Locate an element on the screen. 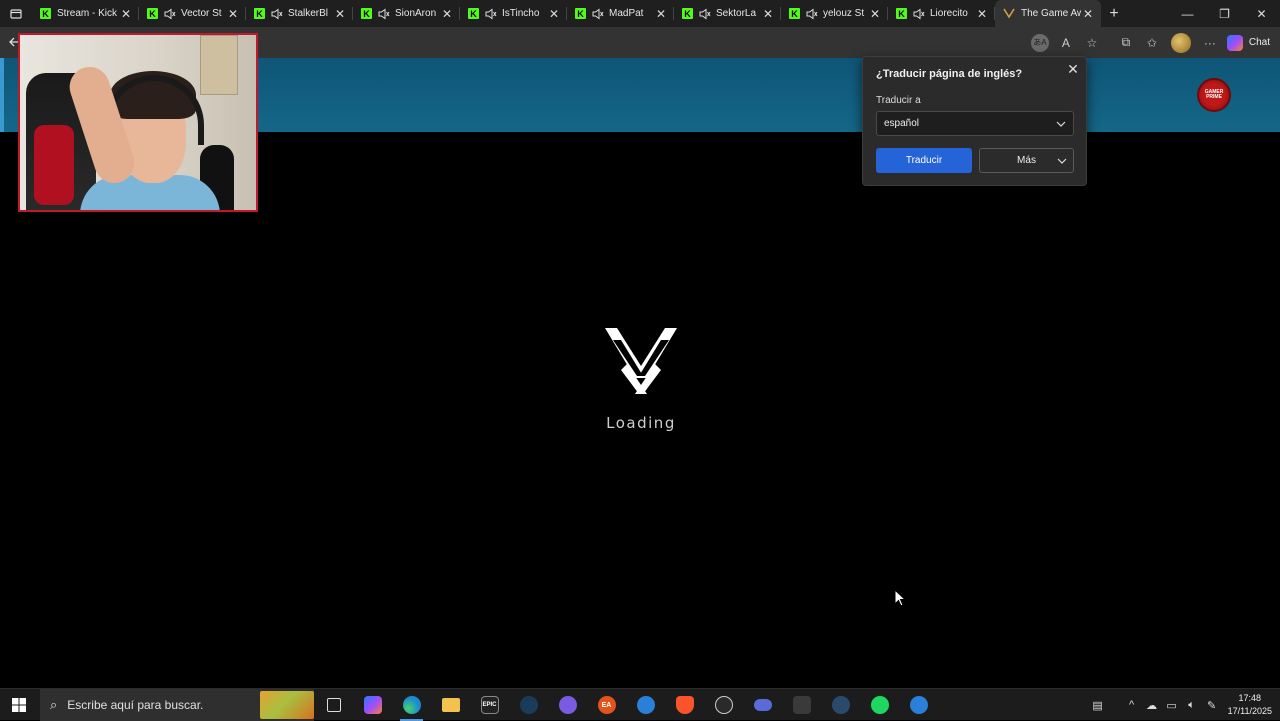 This screenshot has height=721, width=1280. tab-8: K Liorecito ✕ is located at coordinates (941, 13).